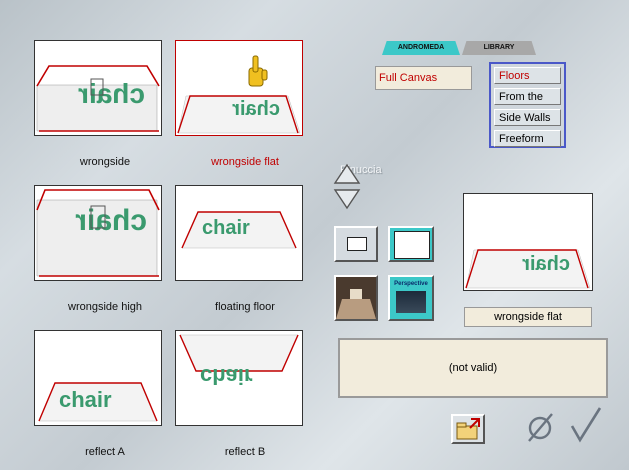 The height and width of the screenshot is (470, 629). I want to click on arrow-up-icon, so click(347, 174).